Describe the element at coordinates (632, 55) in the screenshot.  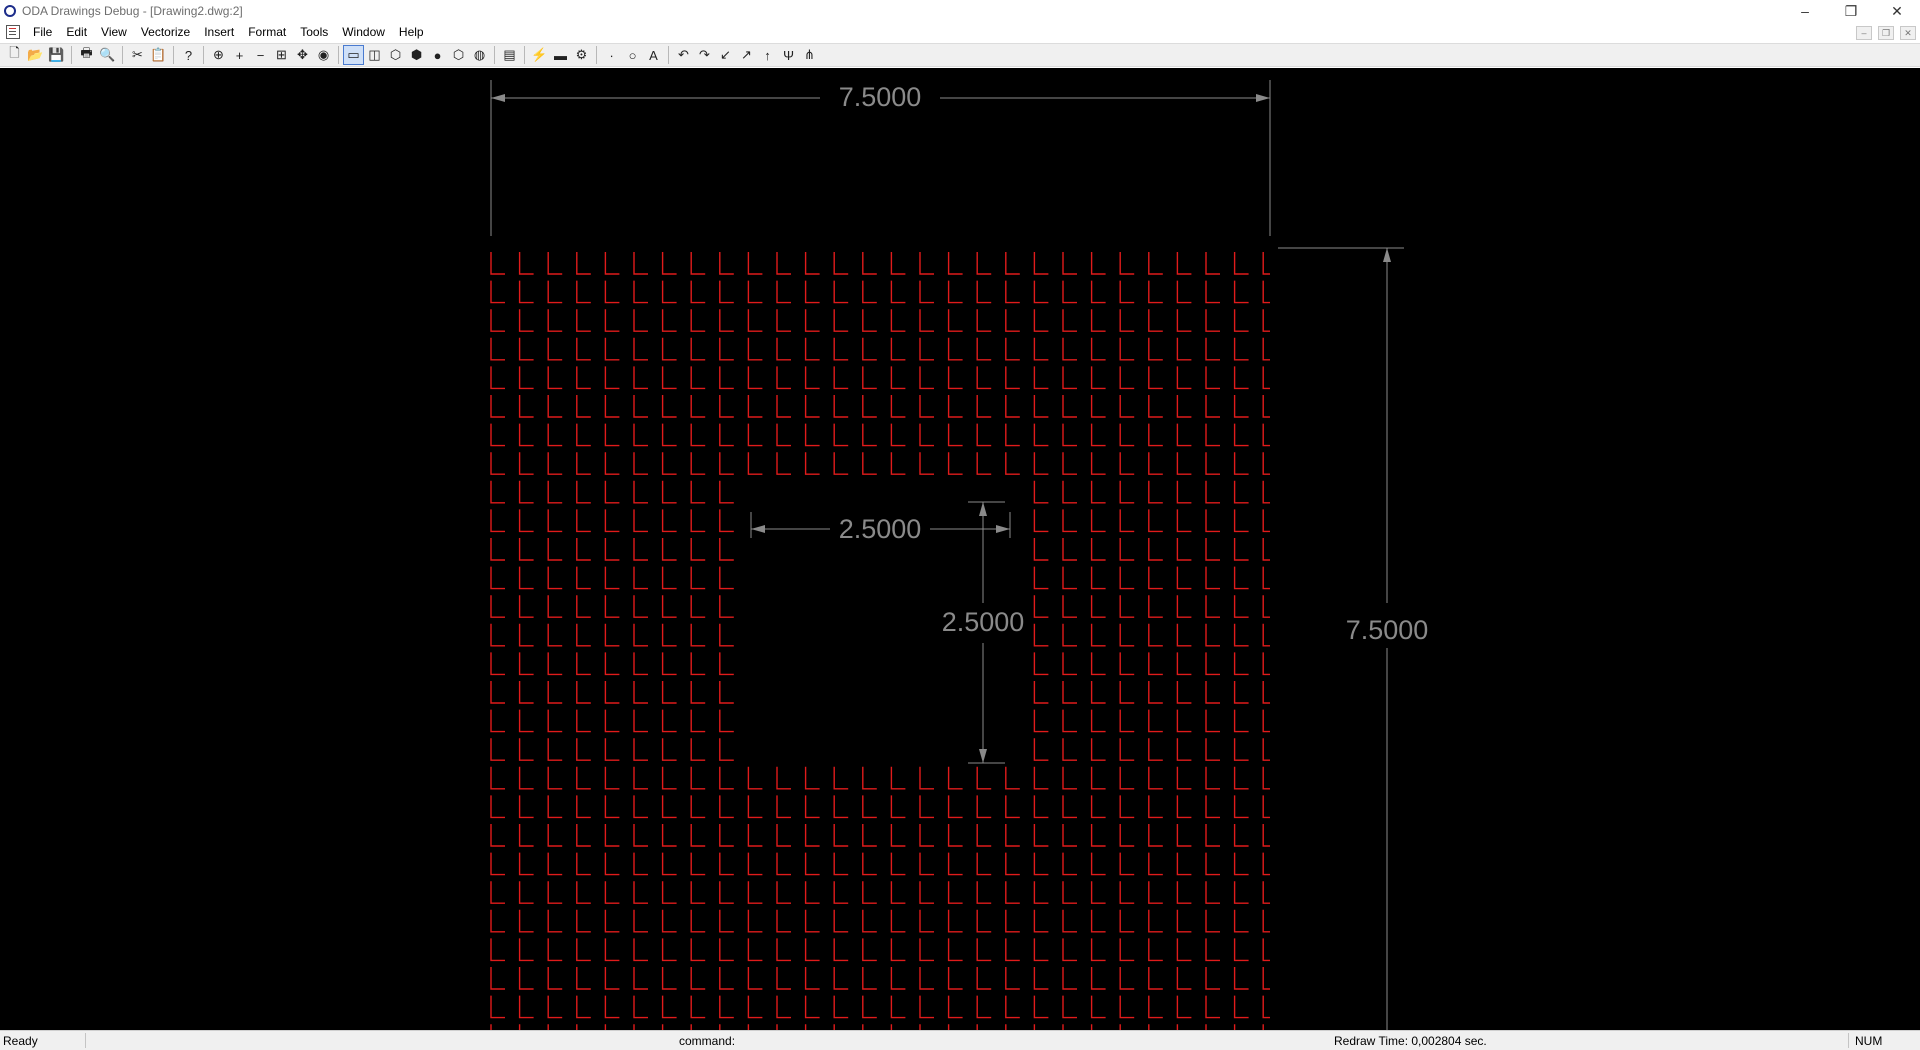
I see `circle-icon: ○` at that location.